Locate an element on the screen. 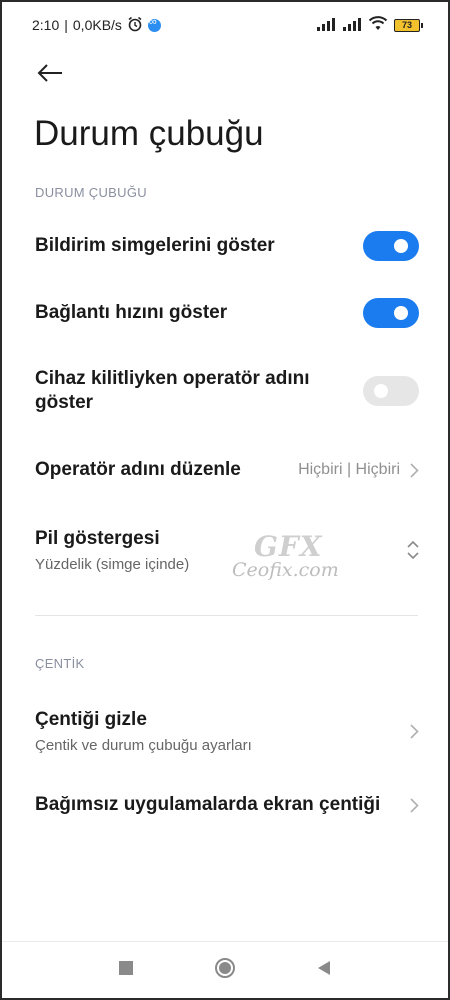  status-right: 73 is located at coordinates (369, 25).